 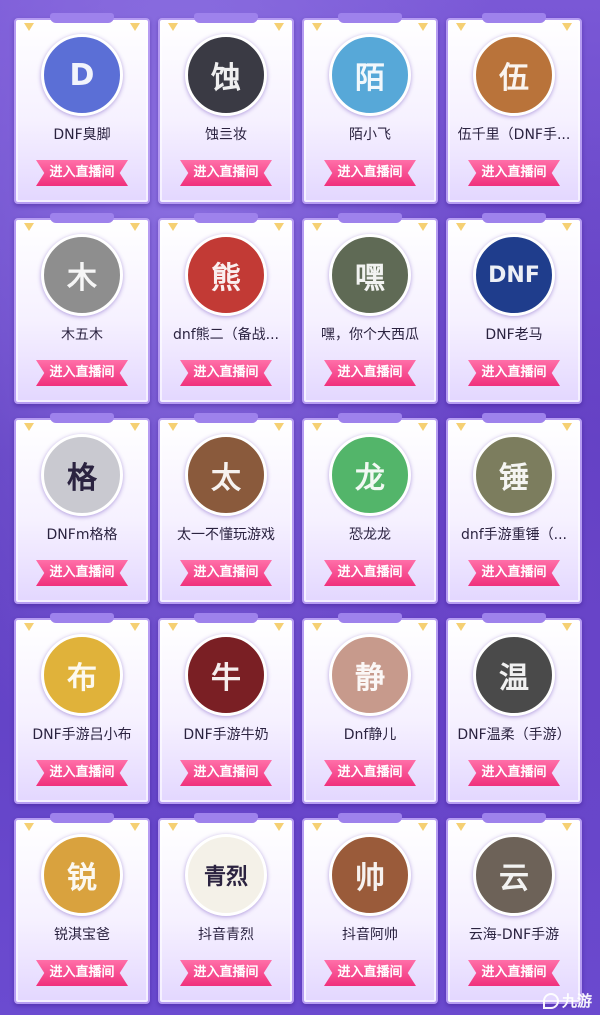 I want to click on streamer-avatar: 伍, so click(x=514, y=75).